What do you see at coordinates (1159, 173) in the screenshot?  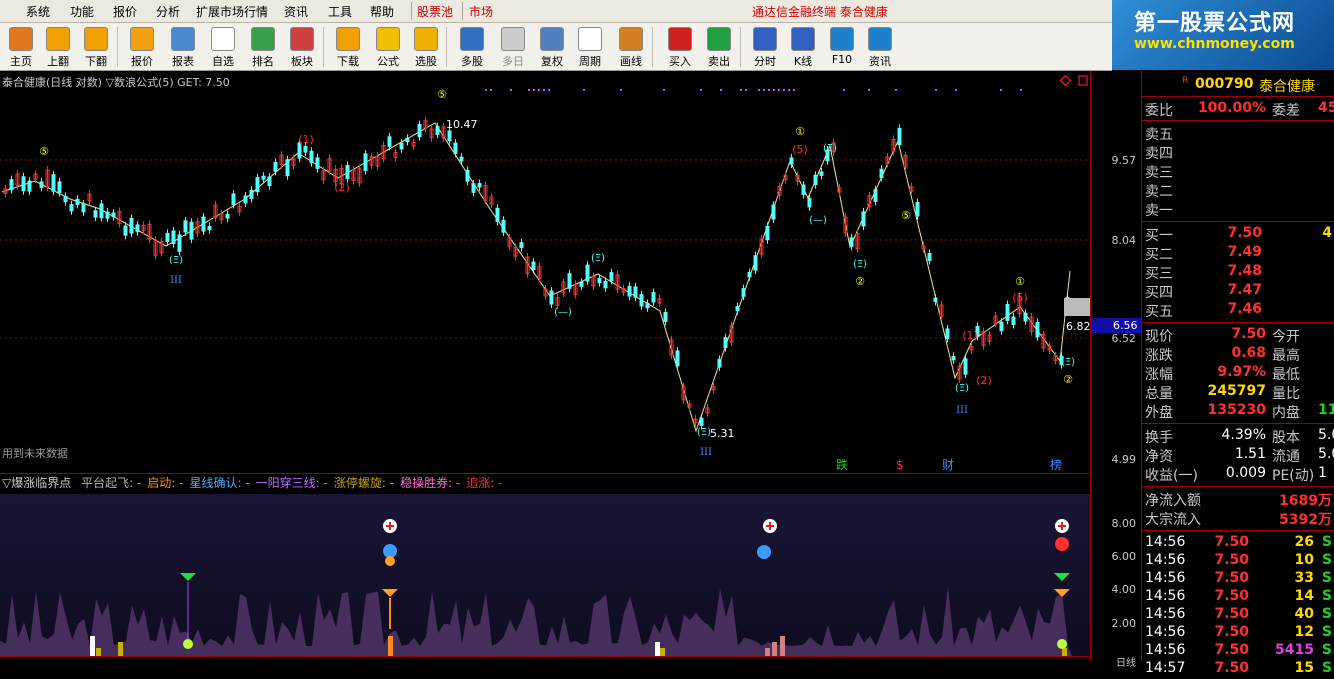 I see `sell-level-label: 卖三` at bounding box center [1159, 173].